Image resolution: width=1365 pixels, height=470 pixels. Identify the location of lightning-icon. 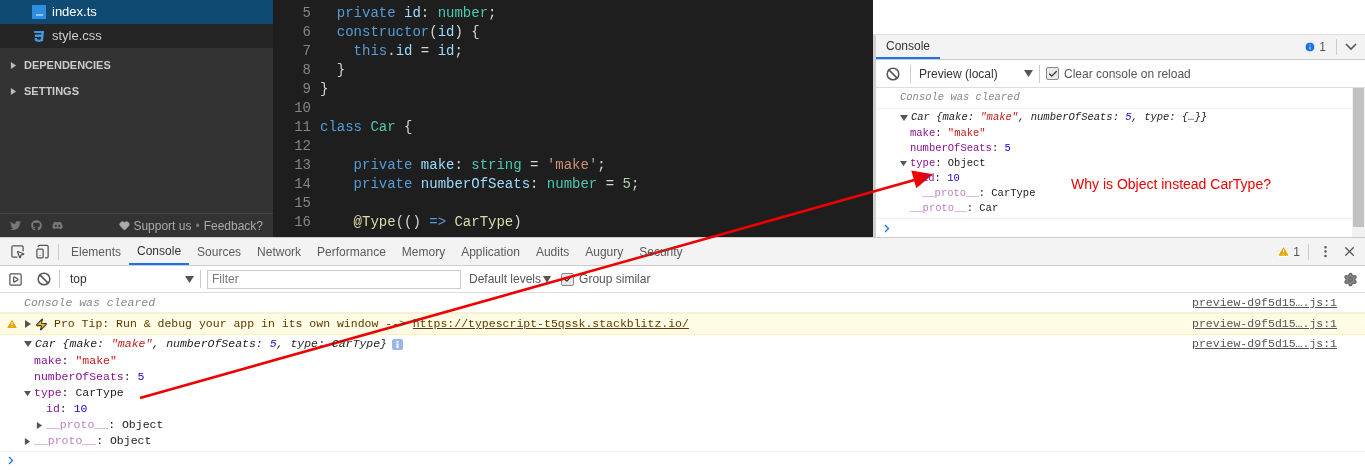
(41, 324).